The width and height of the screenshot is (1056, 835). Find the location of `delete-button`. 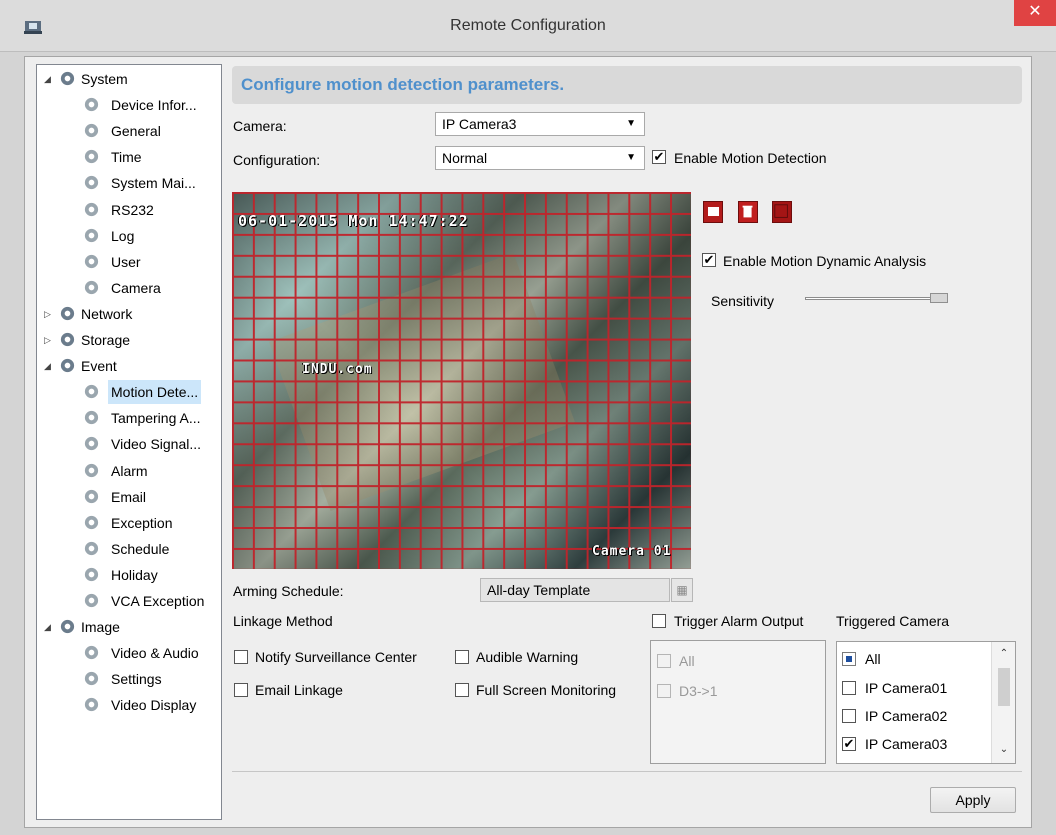

delete-button is located at coordinates (748, 212).